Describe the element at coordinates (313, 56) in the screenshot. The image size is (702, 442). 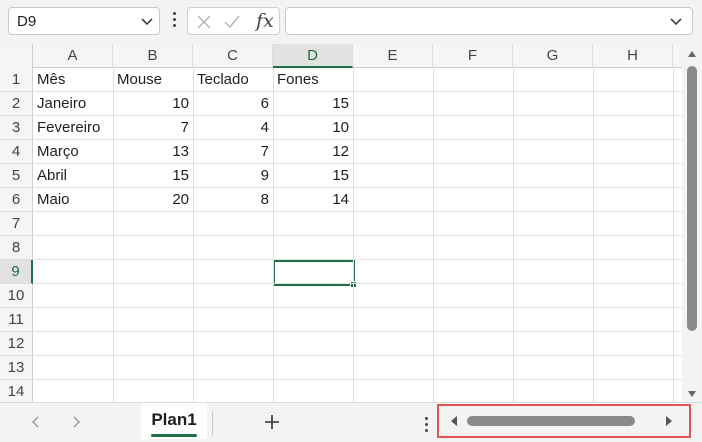
I see `column-header-d: D` at that location.